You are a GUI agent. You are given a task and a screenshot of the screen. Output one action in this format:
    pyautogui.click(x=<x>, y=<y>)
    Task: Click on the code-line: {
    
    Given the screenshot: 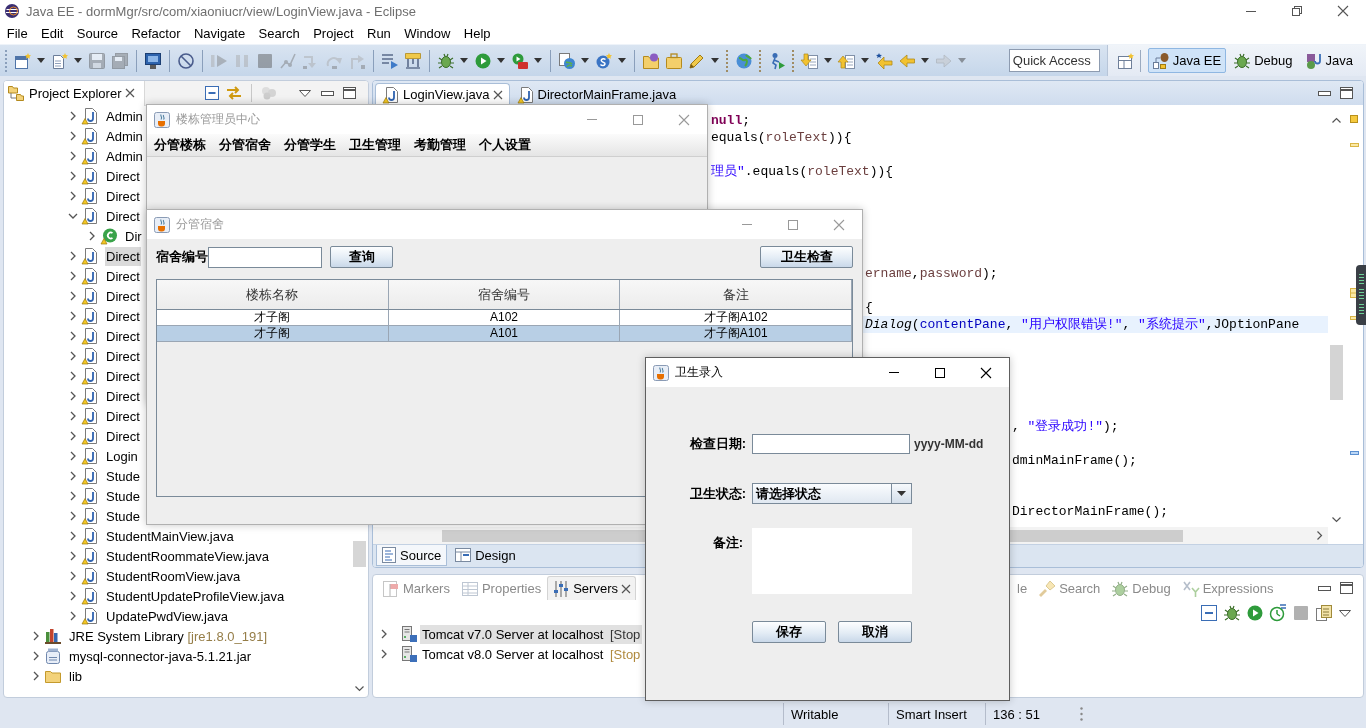 What is the action you would take?
    pyautogui.click(x=868, y=307)
    